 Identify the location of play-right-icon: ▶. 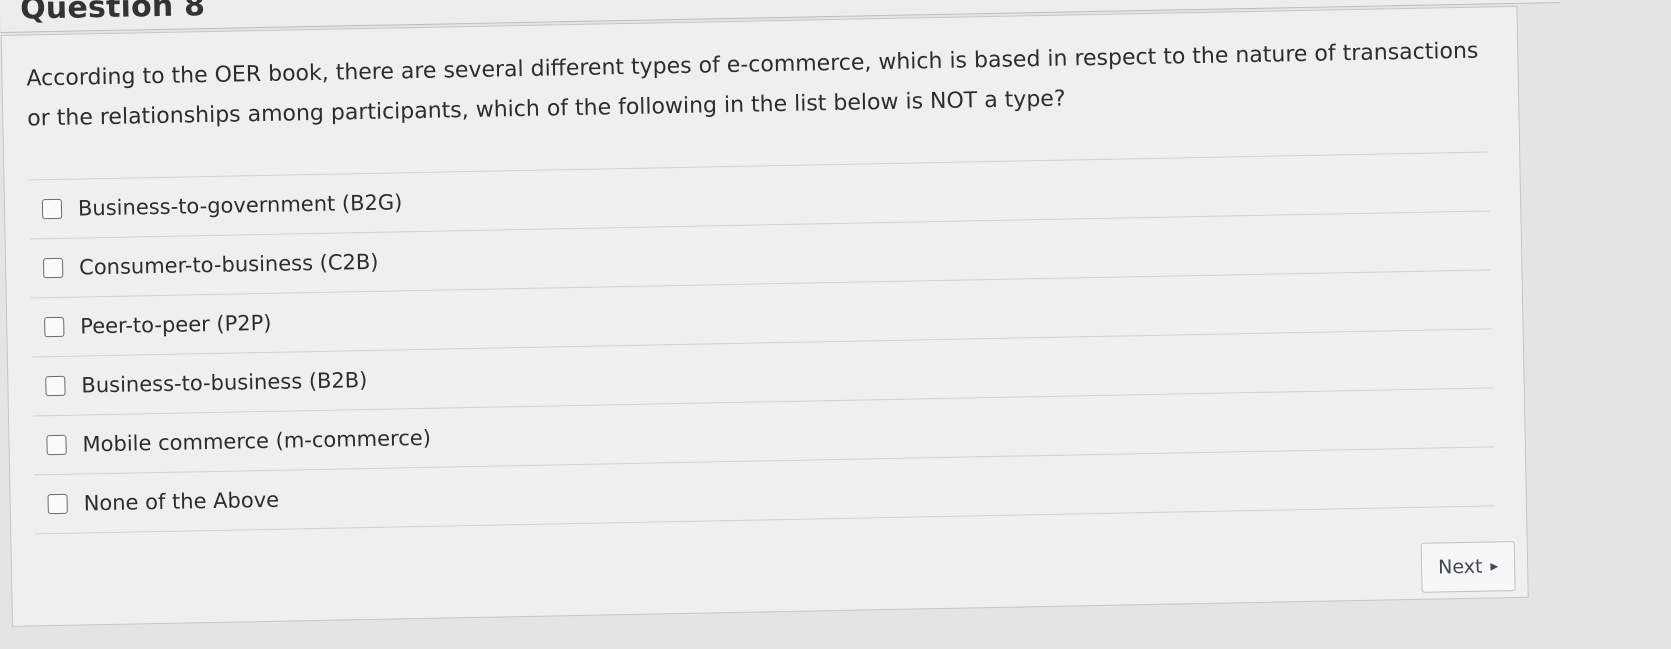
(1494, 566).